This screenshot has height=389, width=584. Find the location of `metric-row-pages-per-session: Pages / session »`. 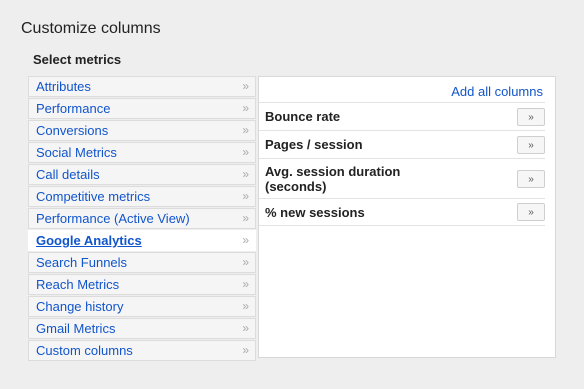

metric-row-pages-per-session: Pages / session » is located at coordinates (402, 144).